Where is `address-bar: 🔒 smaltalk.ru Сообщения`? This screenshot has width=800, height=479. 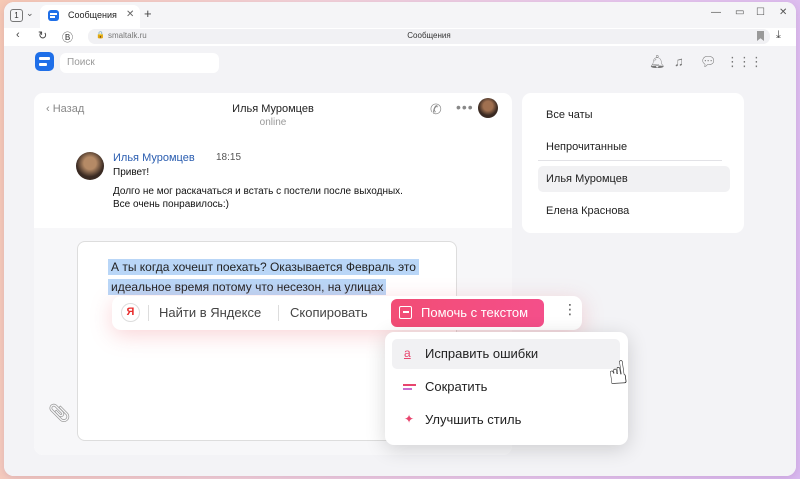
address-bar: 🔒 smaltalk.ru Сообщения is located at coordinates (429, 36).